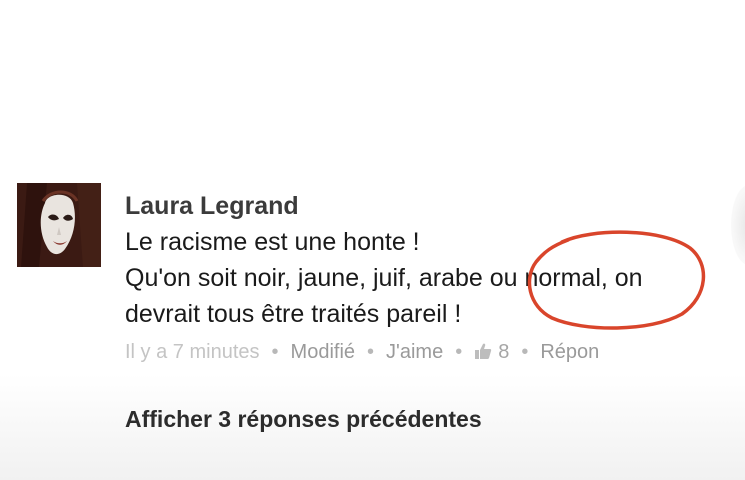 Image resolution: width=745 pixels, height=480 pixels. I want to click on edited-link: Modifié, so click(323, 352).